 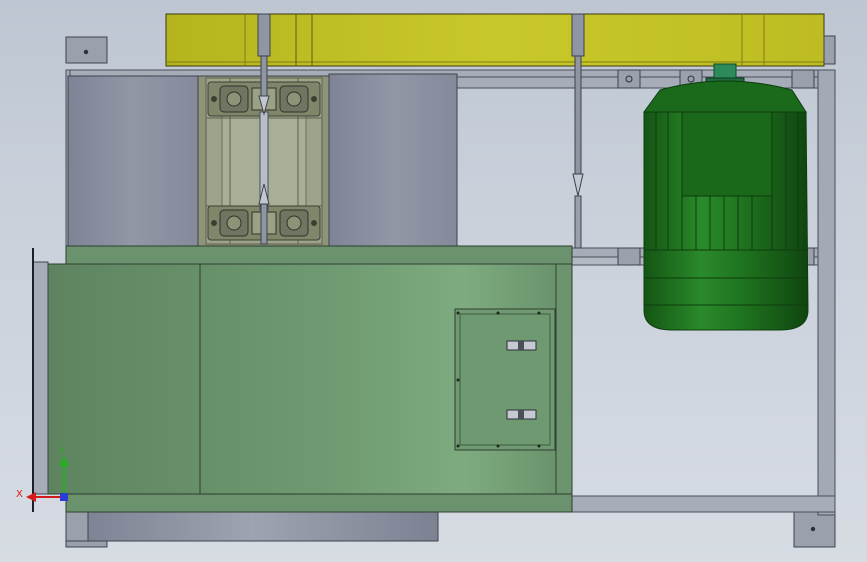 I want to click on electric-motor, so click(x=726, y=197).